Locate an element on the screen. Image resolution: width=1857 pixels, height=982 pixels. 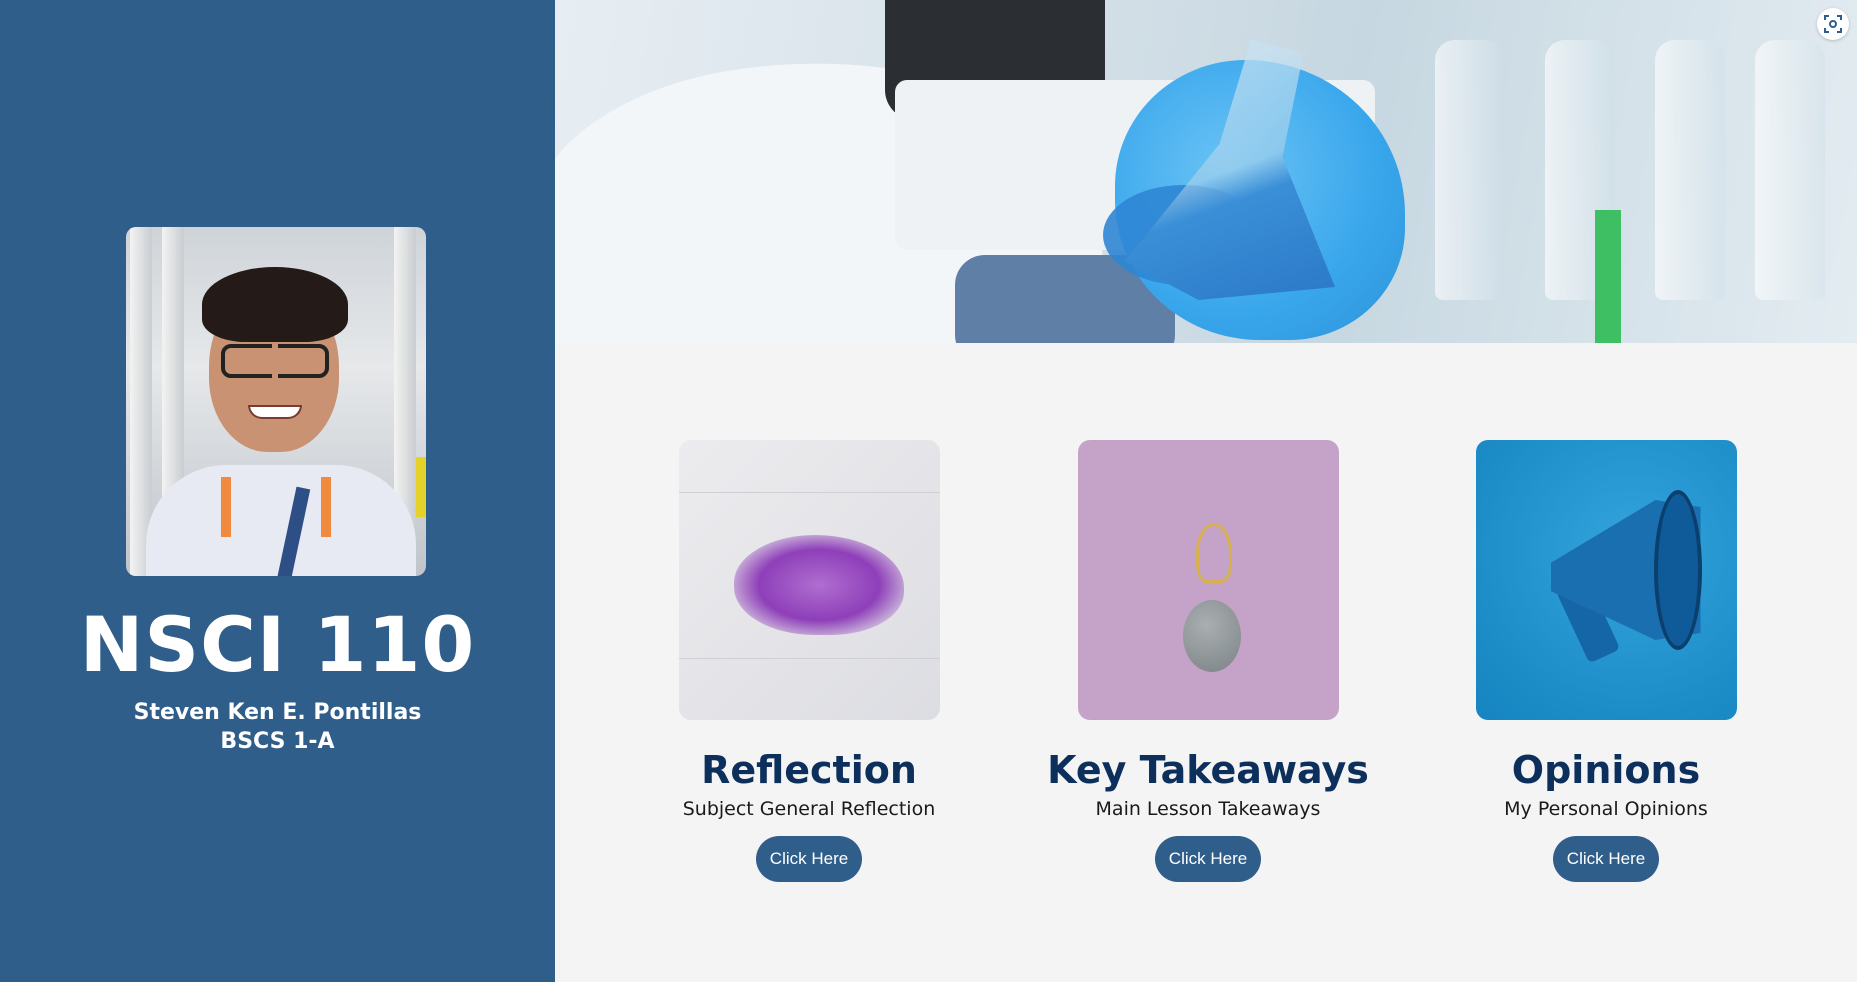
portrait-hair is located at coordinates (275, 304).